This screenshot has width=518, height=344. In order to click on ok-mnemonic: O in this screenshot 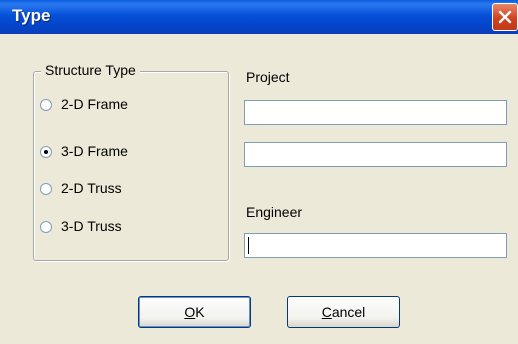, I will do `click(190, 312)`.